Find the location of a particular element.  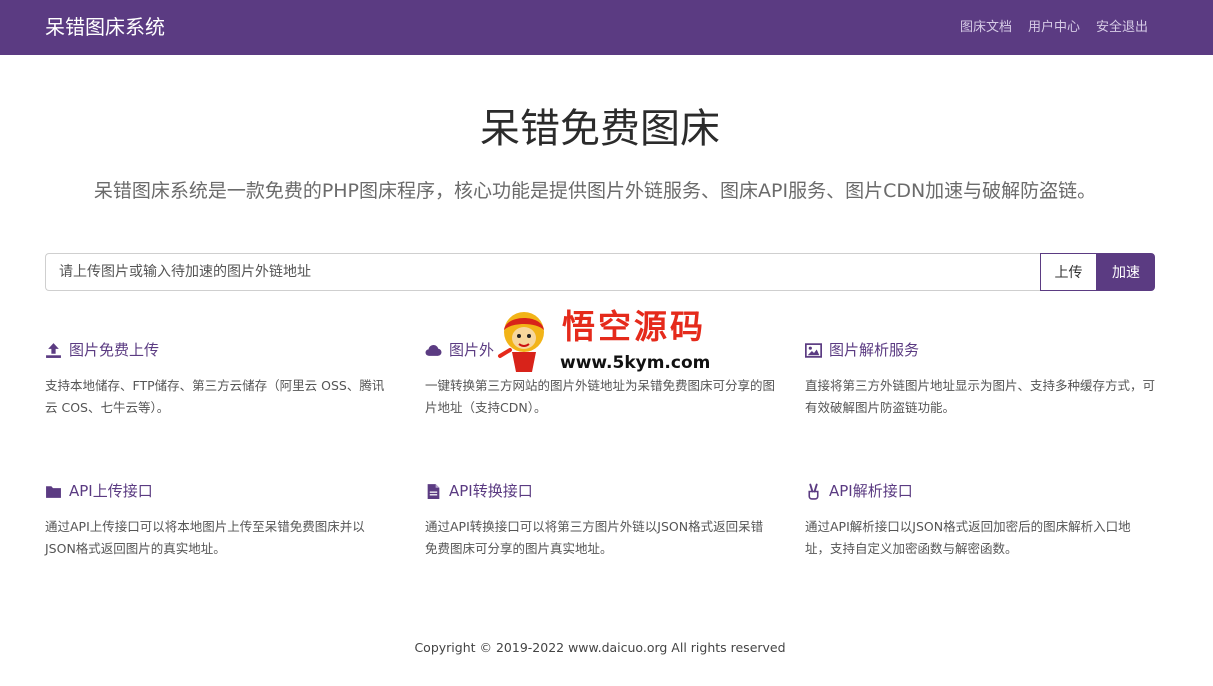

image-url-input is located at coordinates (542, 272).